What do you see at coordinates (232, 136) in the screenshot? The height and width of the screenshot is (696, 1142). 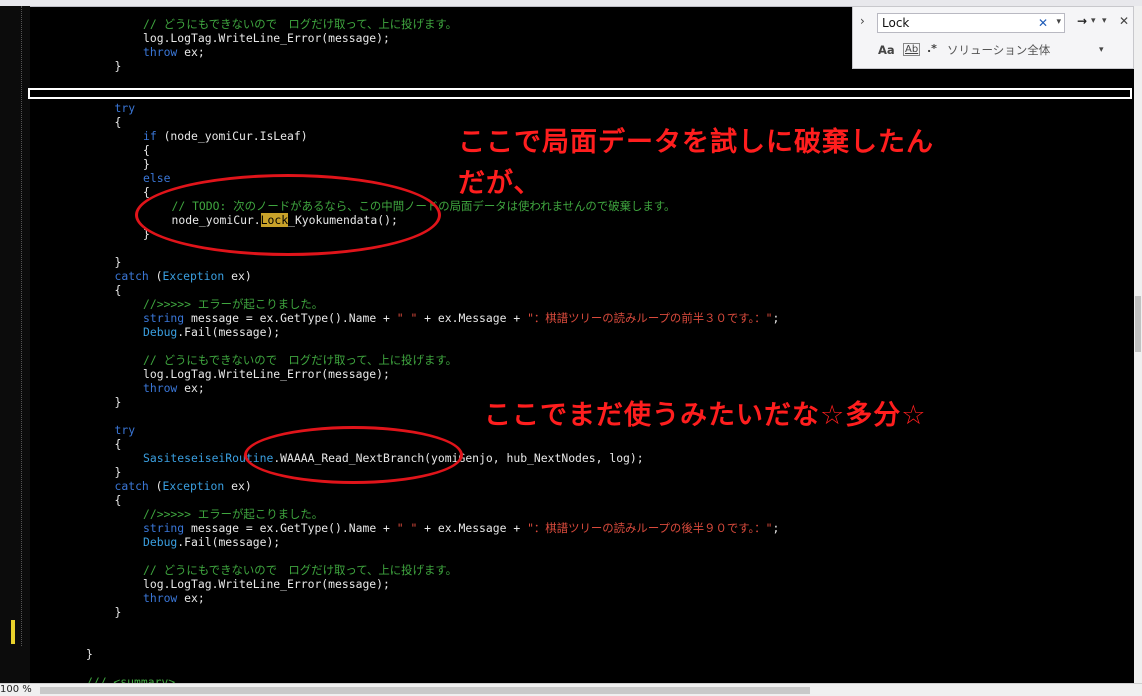 I see `code-token: (node_yomiCur.IsLeaf)` at bounding box center [232, 136].